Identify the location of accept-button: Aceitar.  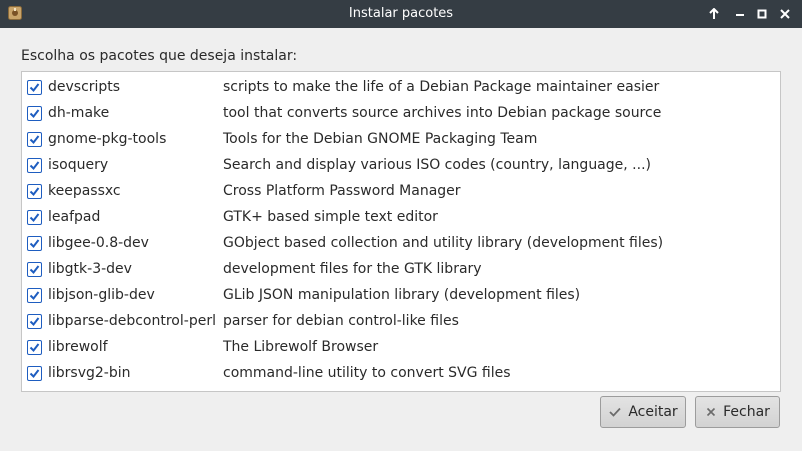
(643, 412).